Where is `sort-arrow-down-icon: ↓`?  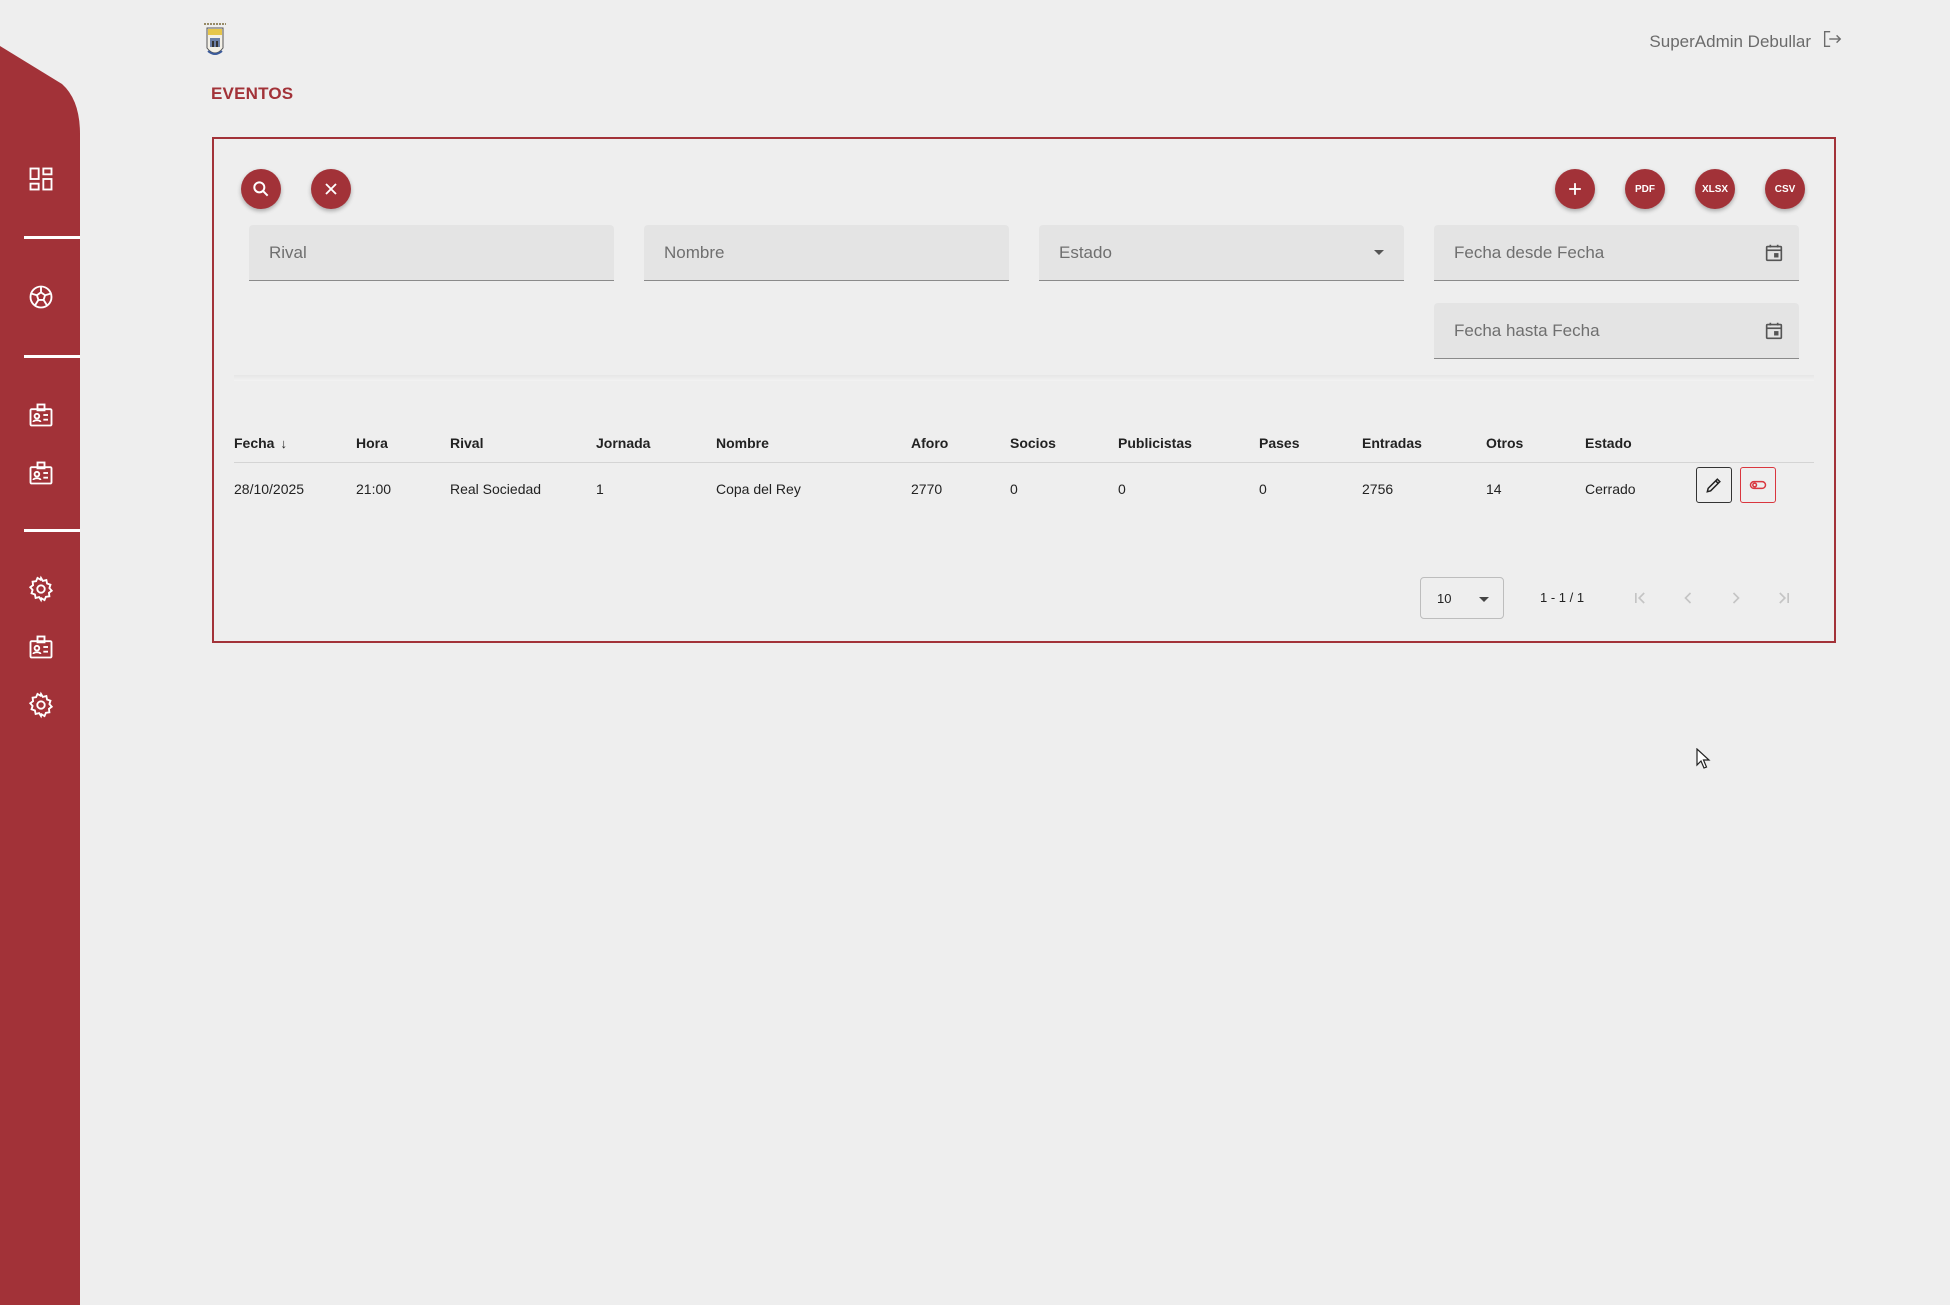 sort-arrow-down-icon: ↓ is located at coordinates (283, 443).